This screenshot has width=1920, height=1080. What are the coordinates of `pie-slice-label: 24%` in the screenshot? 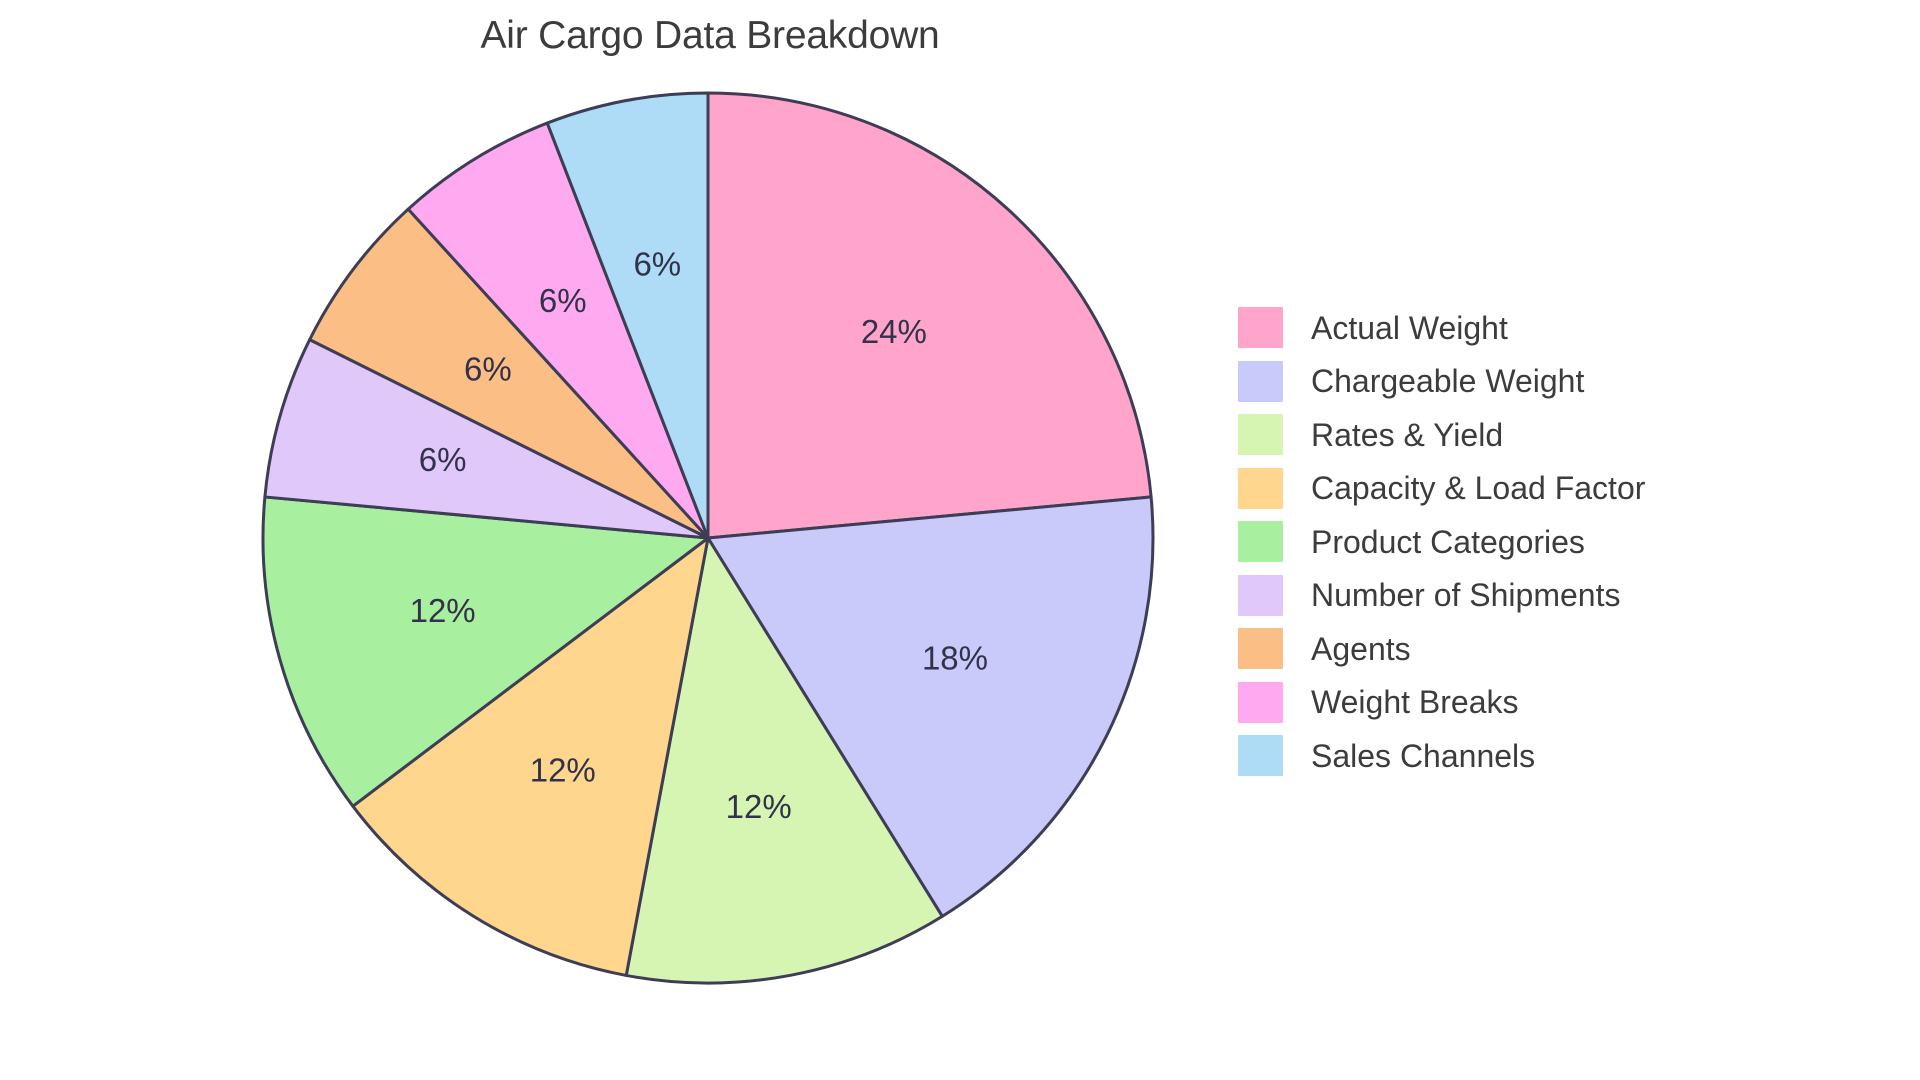 It's located at (894, 331).